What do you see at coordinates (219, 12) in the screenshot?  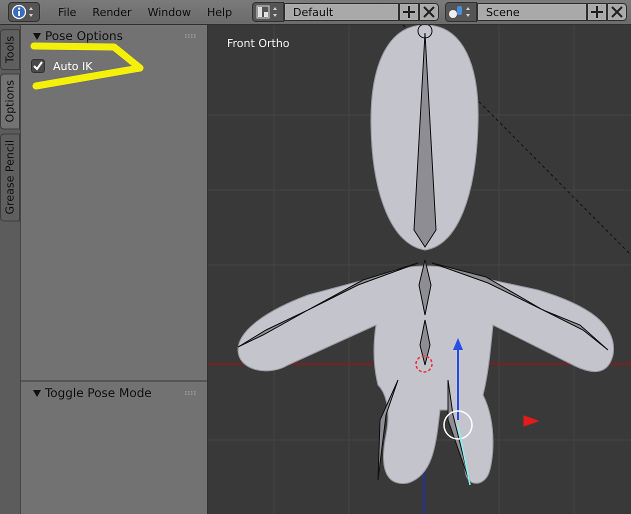 I see `menu-item: Help` at bounding box center [219, 12].